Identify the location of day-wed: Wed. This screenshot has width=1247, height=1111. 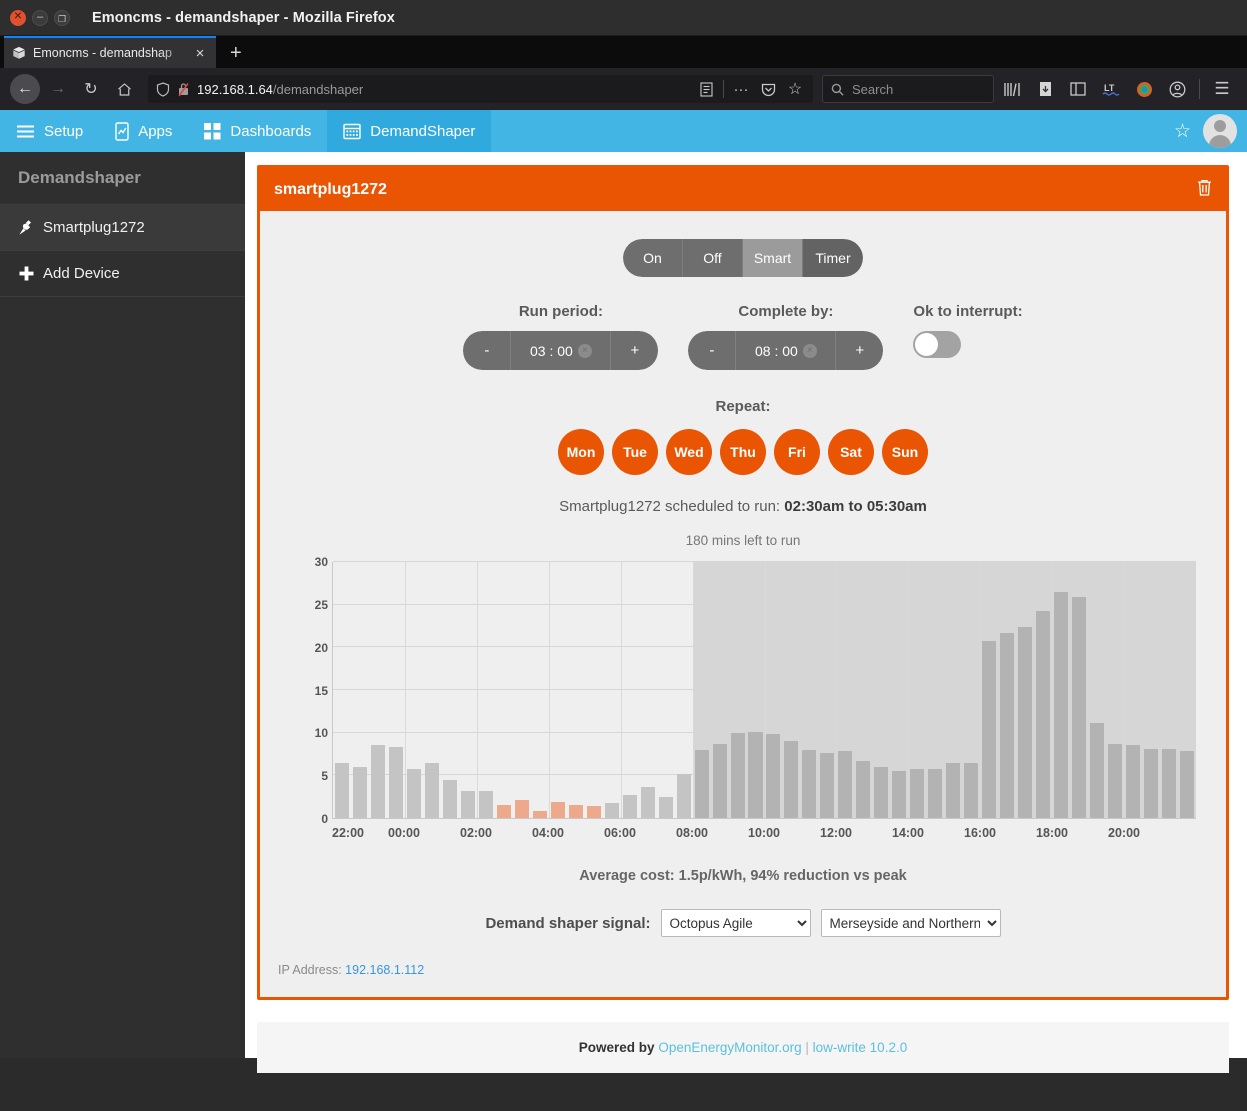
(689, 452).